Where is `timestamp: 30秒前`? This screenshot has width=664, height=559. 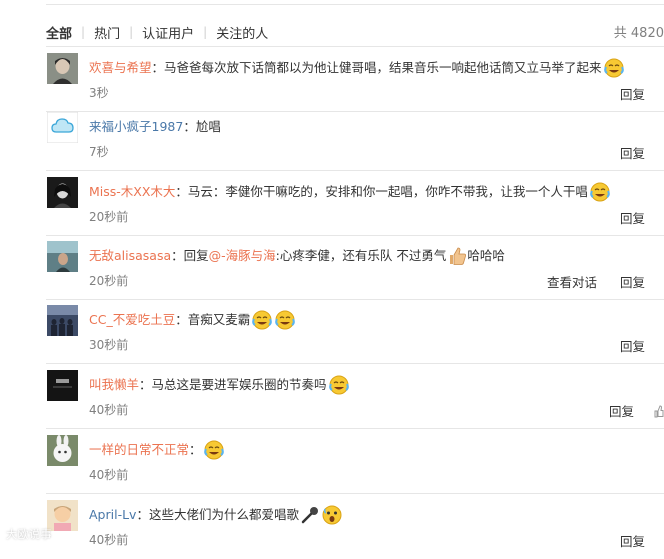
timestamp: 30秒前 is located at coordinates (109, 345).